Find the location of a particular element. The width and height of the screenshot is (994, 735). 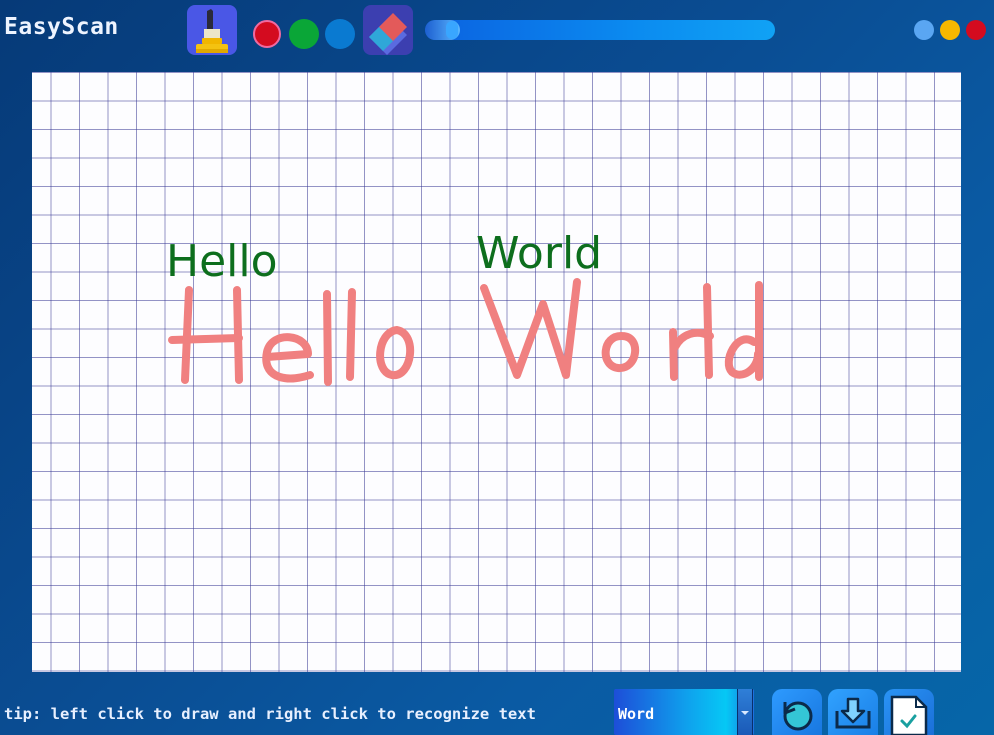

window-close-button is located at coordinates (976, 30).